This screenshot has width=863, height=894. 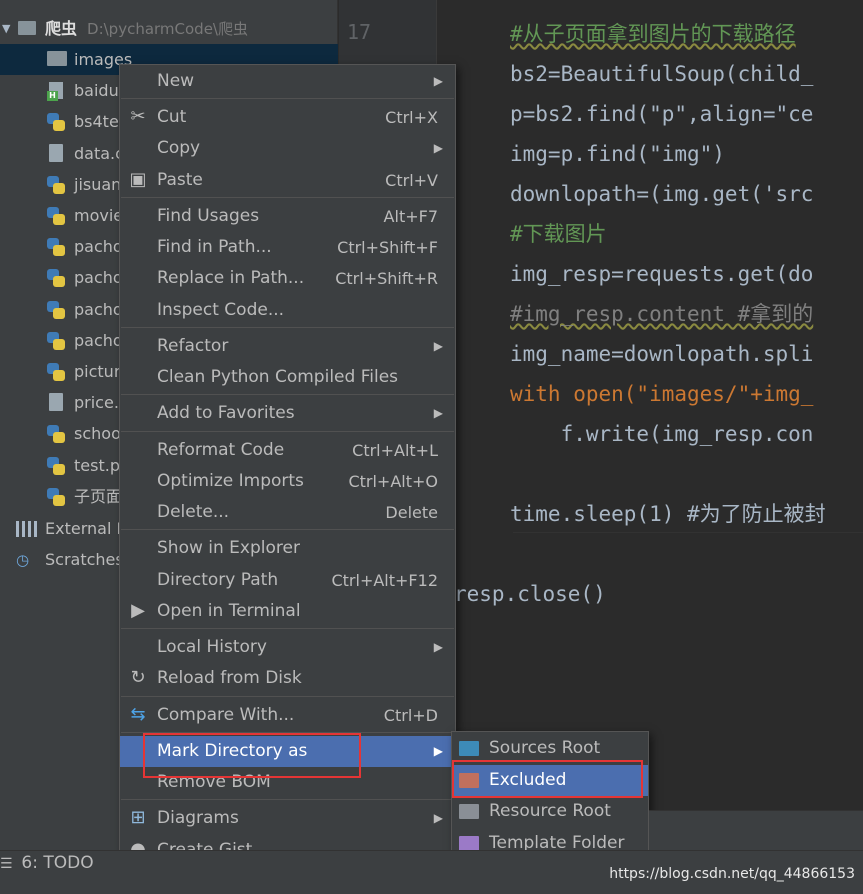 What do you see at coordinates (550, 748) in the screenshot?
I see `submenu-item-sources-root: Sources Root` at bounding box center [550, 748].